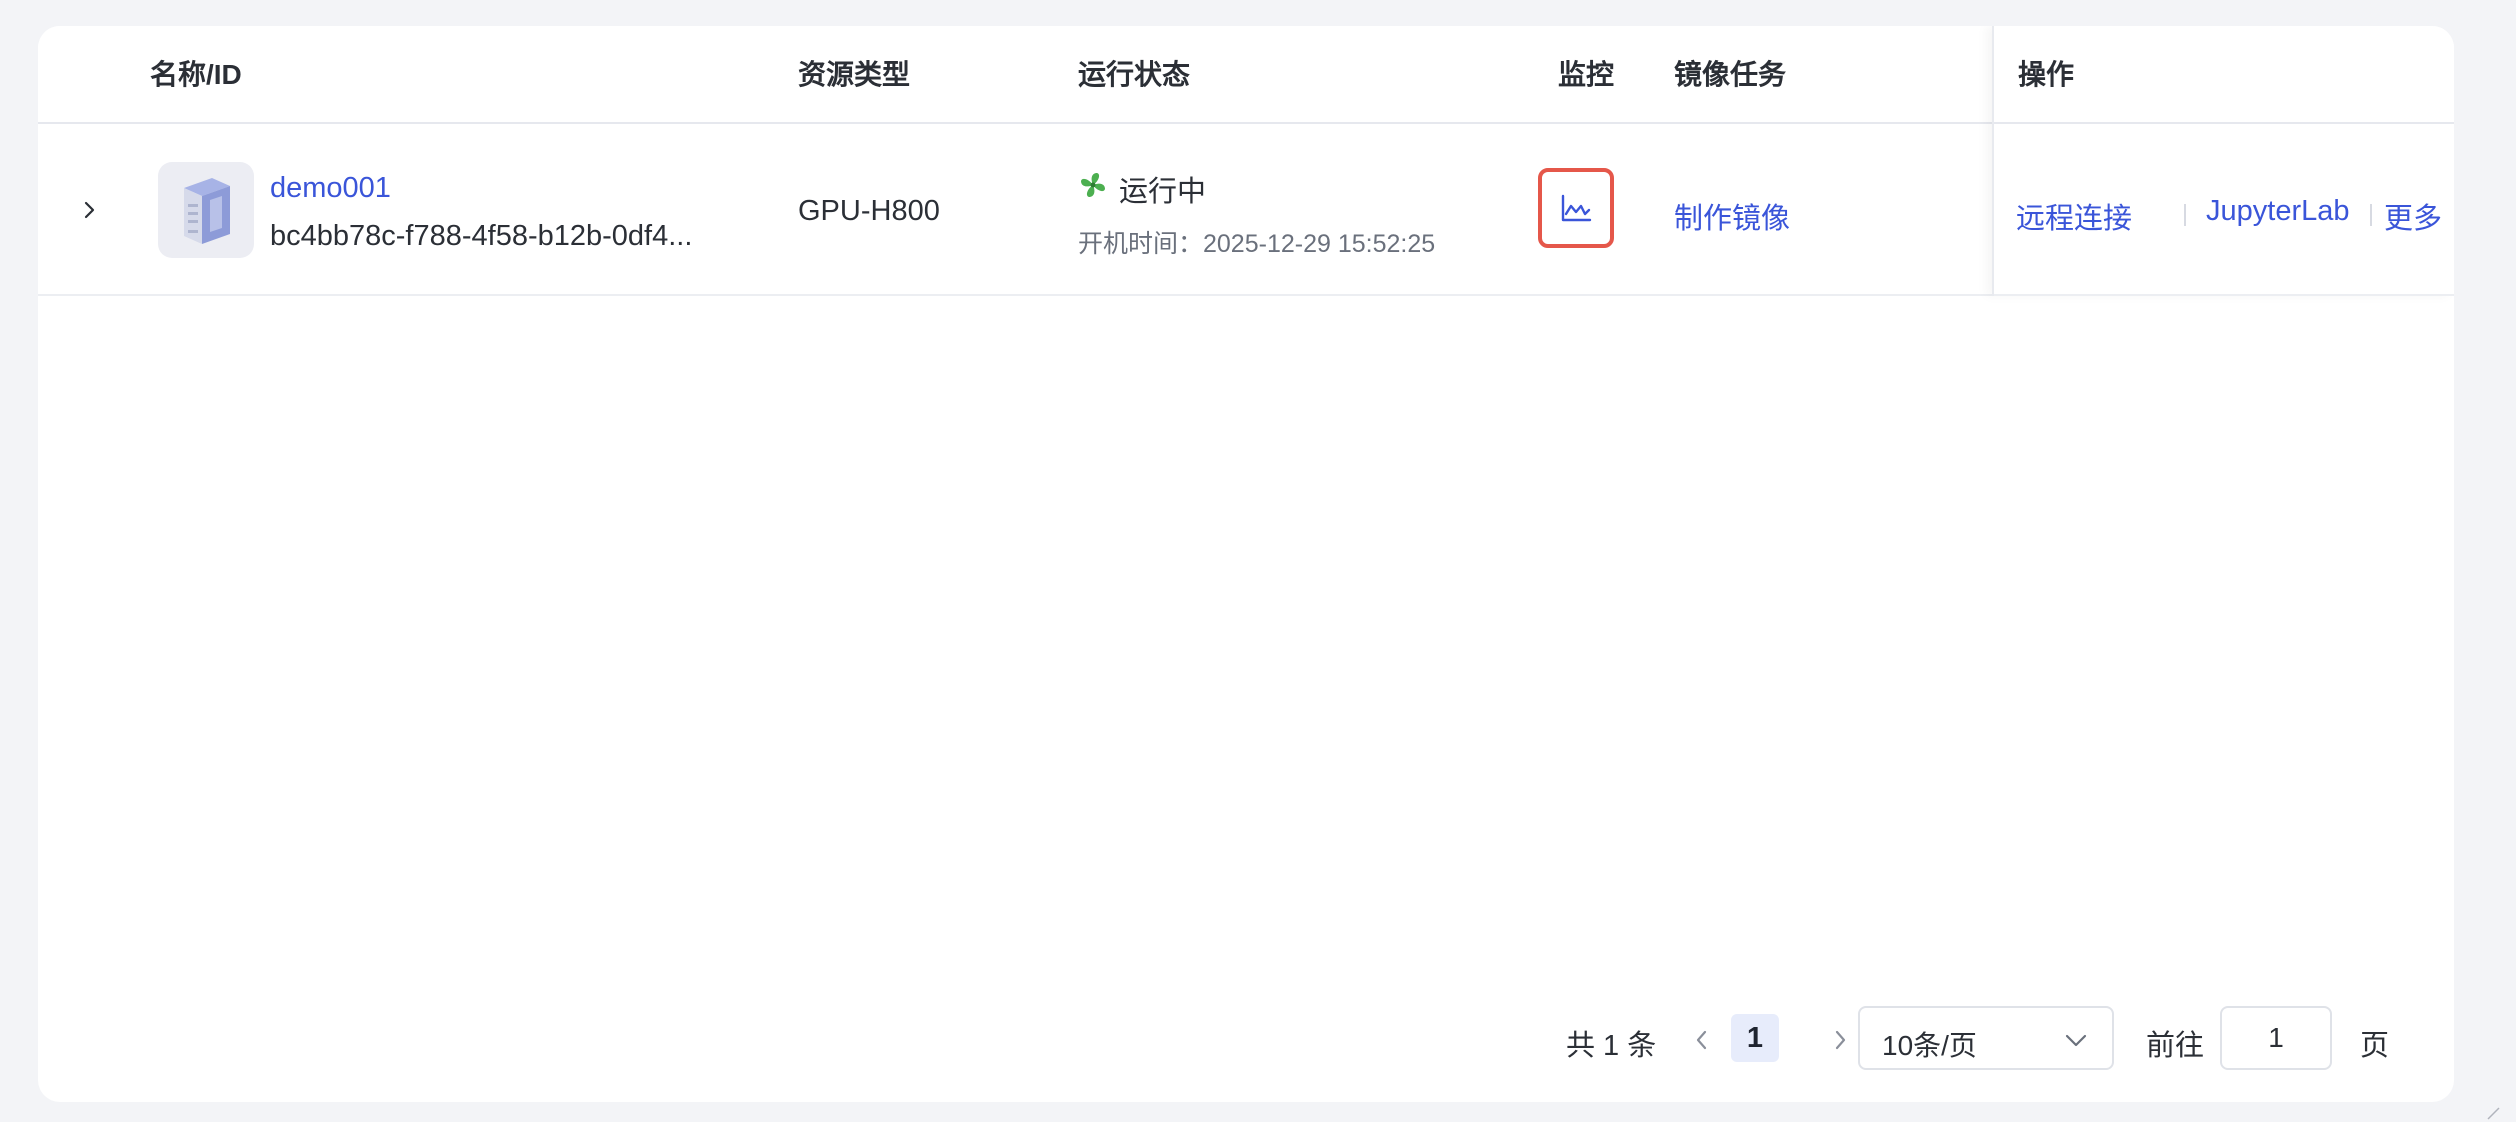 Image resolution: width=2516 pixels, height=1122 pixels. I want to click on pagination-page-current: 1, so click(1755, 1038).